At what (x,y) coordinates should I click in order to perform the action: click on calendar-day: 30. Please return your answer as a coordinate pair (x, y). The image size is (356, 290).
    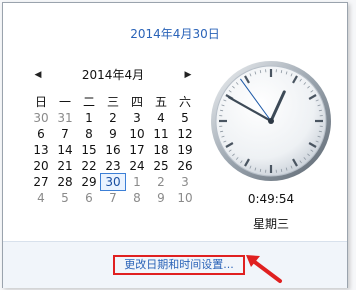
    Looking at the image, I should click on (41, 118).